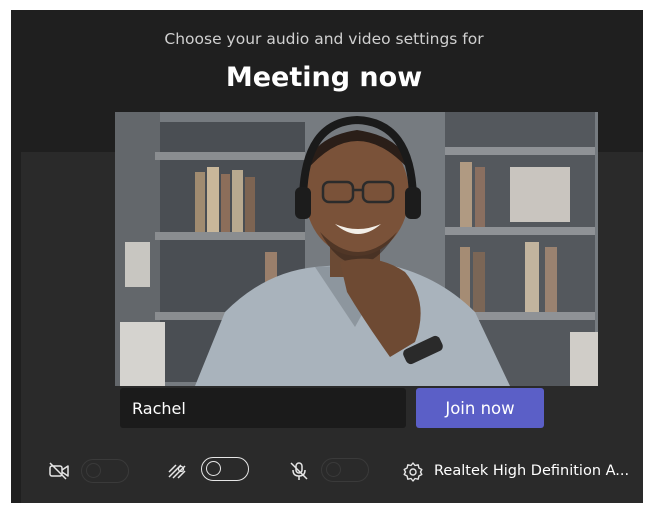 The height and width of the screenshot is (515, 648). Describe the element at coordinates (333, 469) in the screenshot. I see `microphone-toggle-knob` at that location.